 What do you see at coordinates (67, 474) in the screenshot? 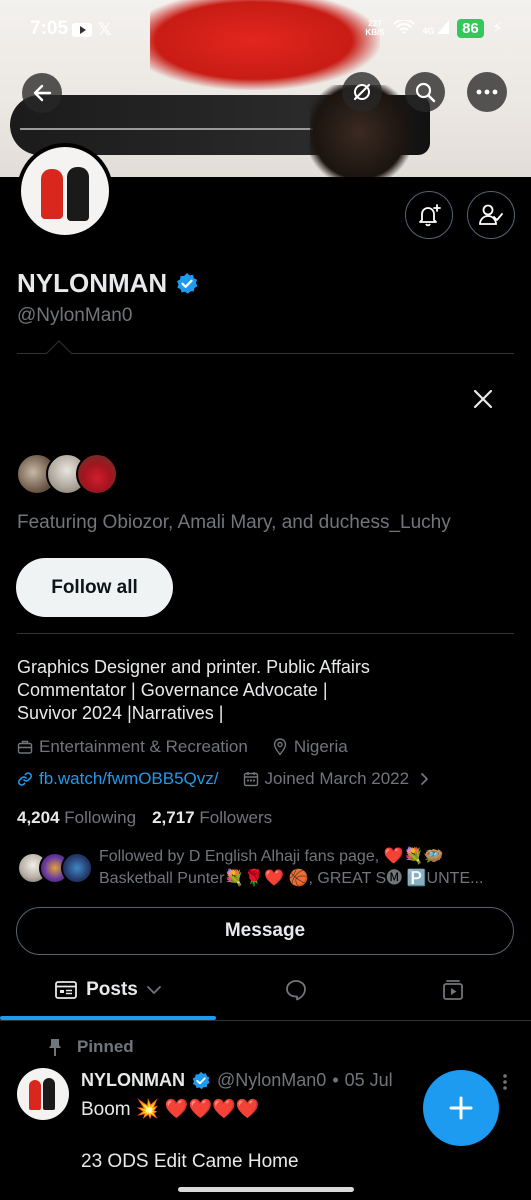
I see `featured-avatars` at bounding box center [67, 474].